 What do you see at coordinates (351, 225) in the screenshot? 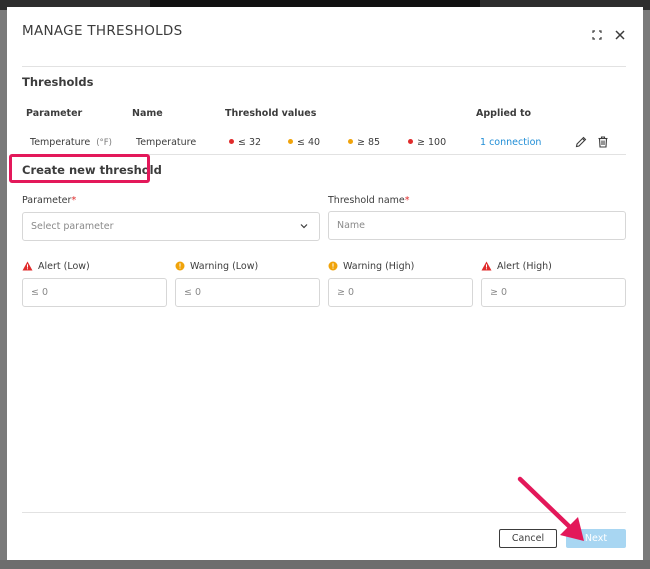
I see `threshold-name-placeholder: Name` at bounding box center [351, 225].